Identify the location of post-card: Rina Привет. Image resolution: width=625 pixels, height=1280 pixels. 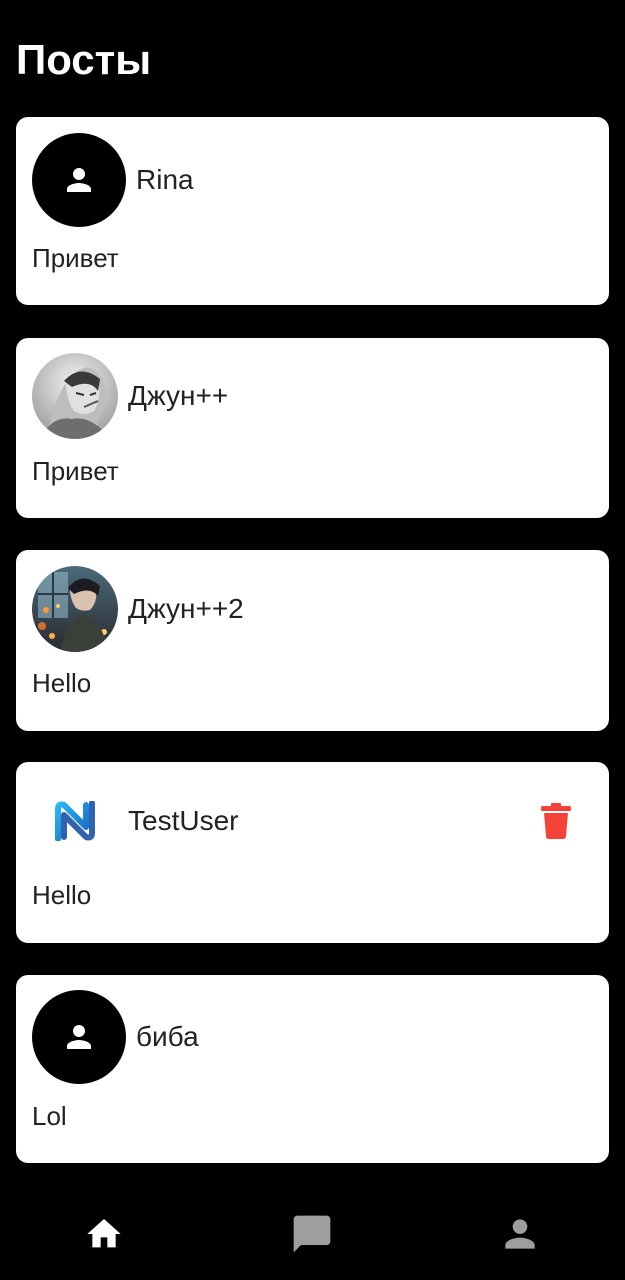
(312, 211).